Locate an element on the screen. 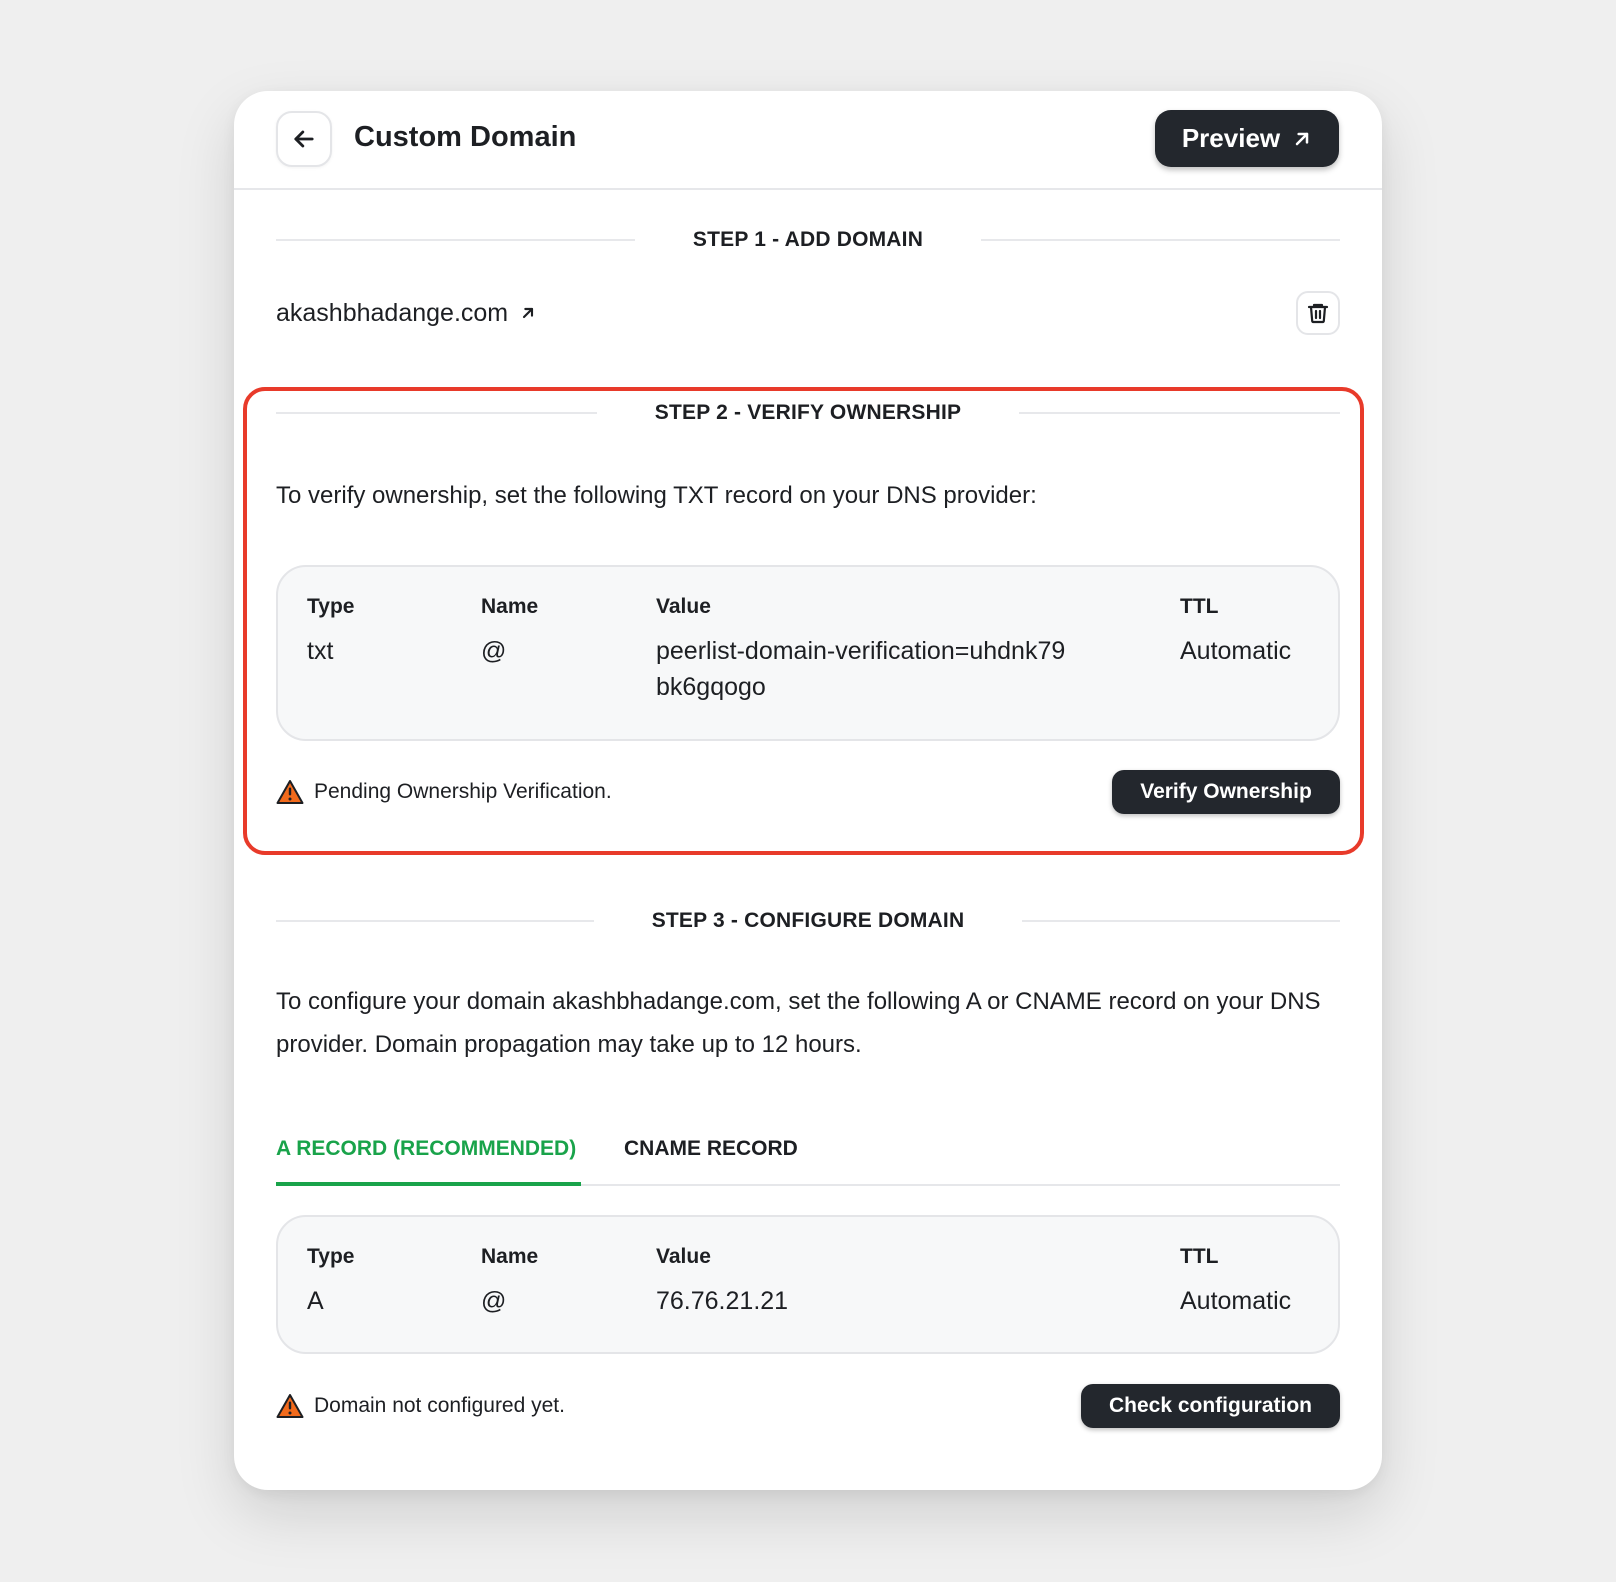 The height and width of the screenshot is (1582, 1616). domain-row: akashbhadange.com is located at coordinates (808, 313).